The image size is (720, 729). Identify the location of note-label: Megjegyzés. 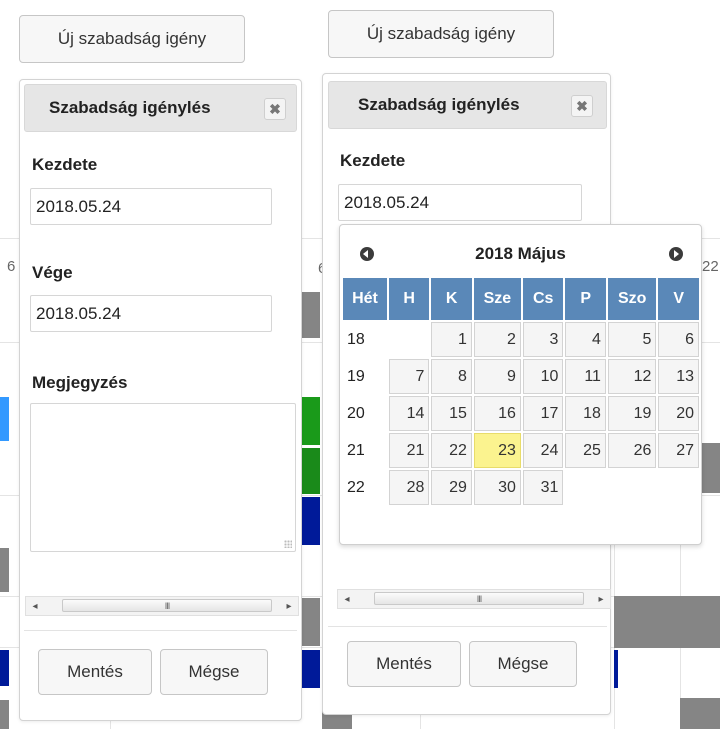
(80, 382).